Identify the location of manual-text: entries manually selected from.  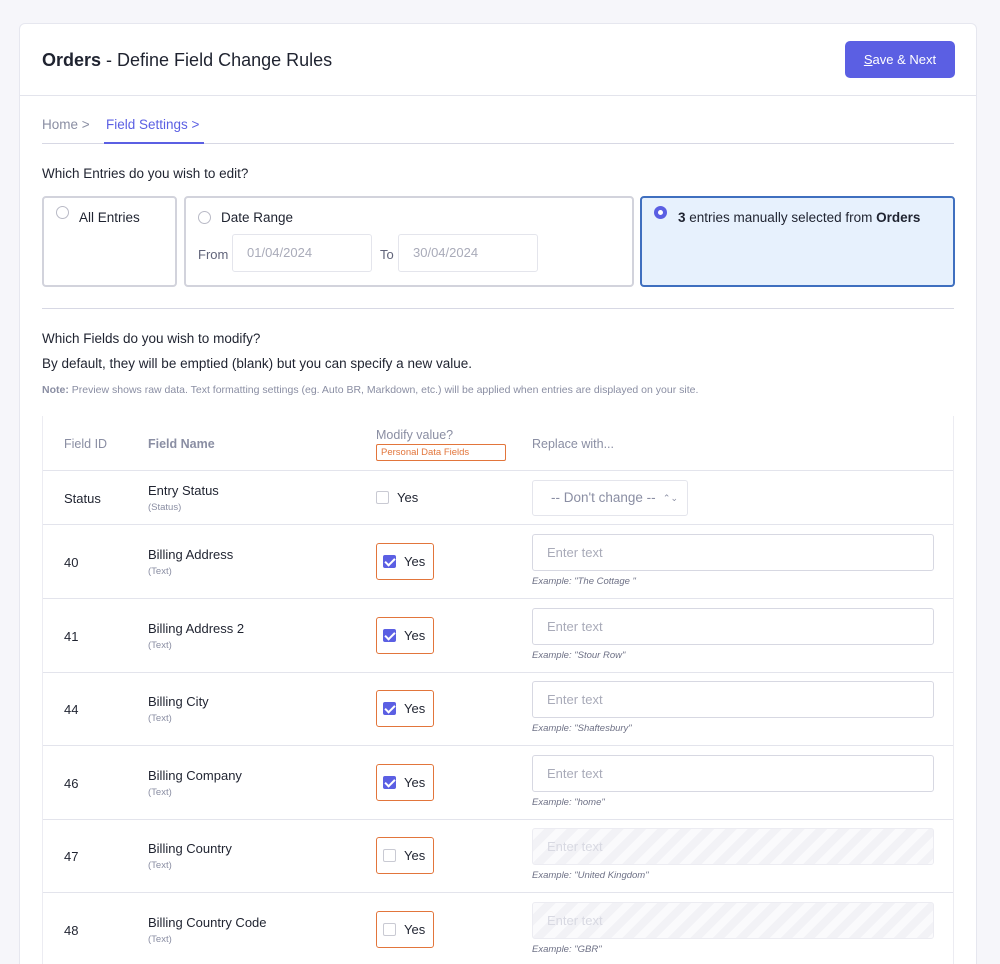
(781, 217).